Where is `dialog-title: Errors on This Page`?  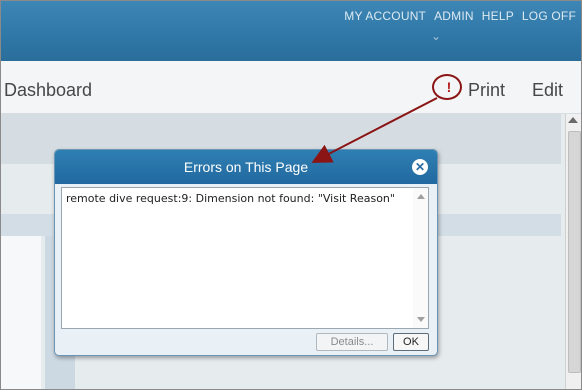 dialog-title: Errors on This Page is located at coordinates (246, 167).